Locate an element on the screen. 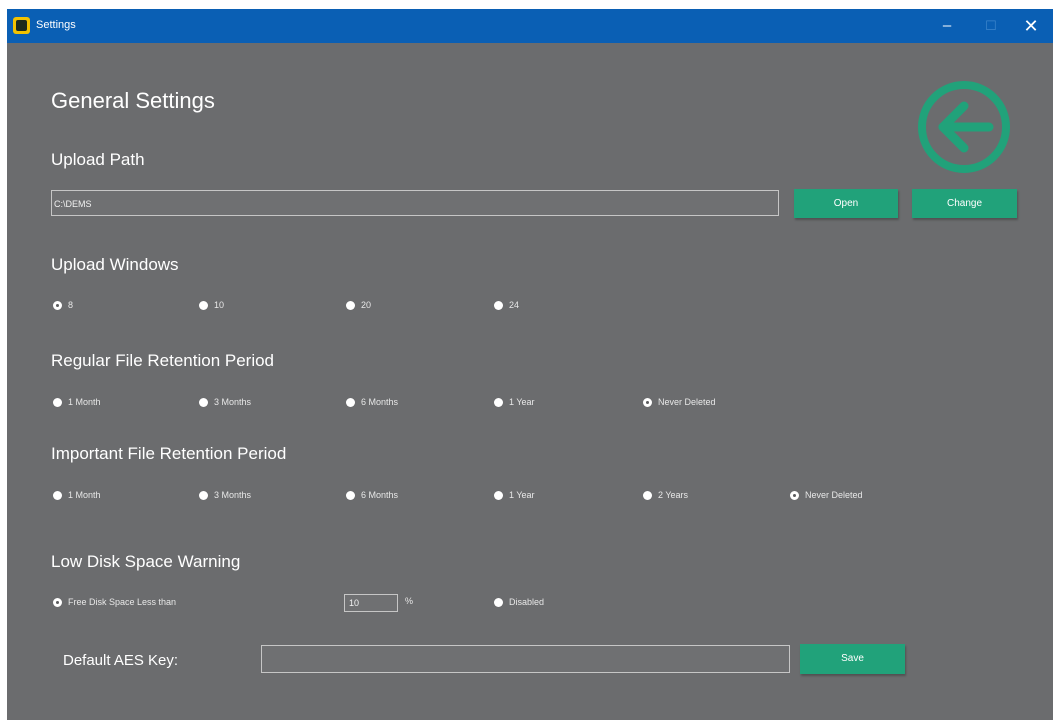  important-retention-radio-6-months: 6 Months is located at coordinates (372, 495).